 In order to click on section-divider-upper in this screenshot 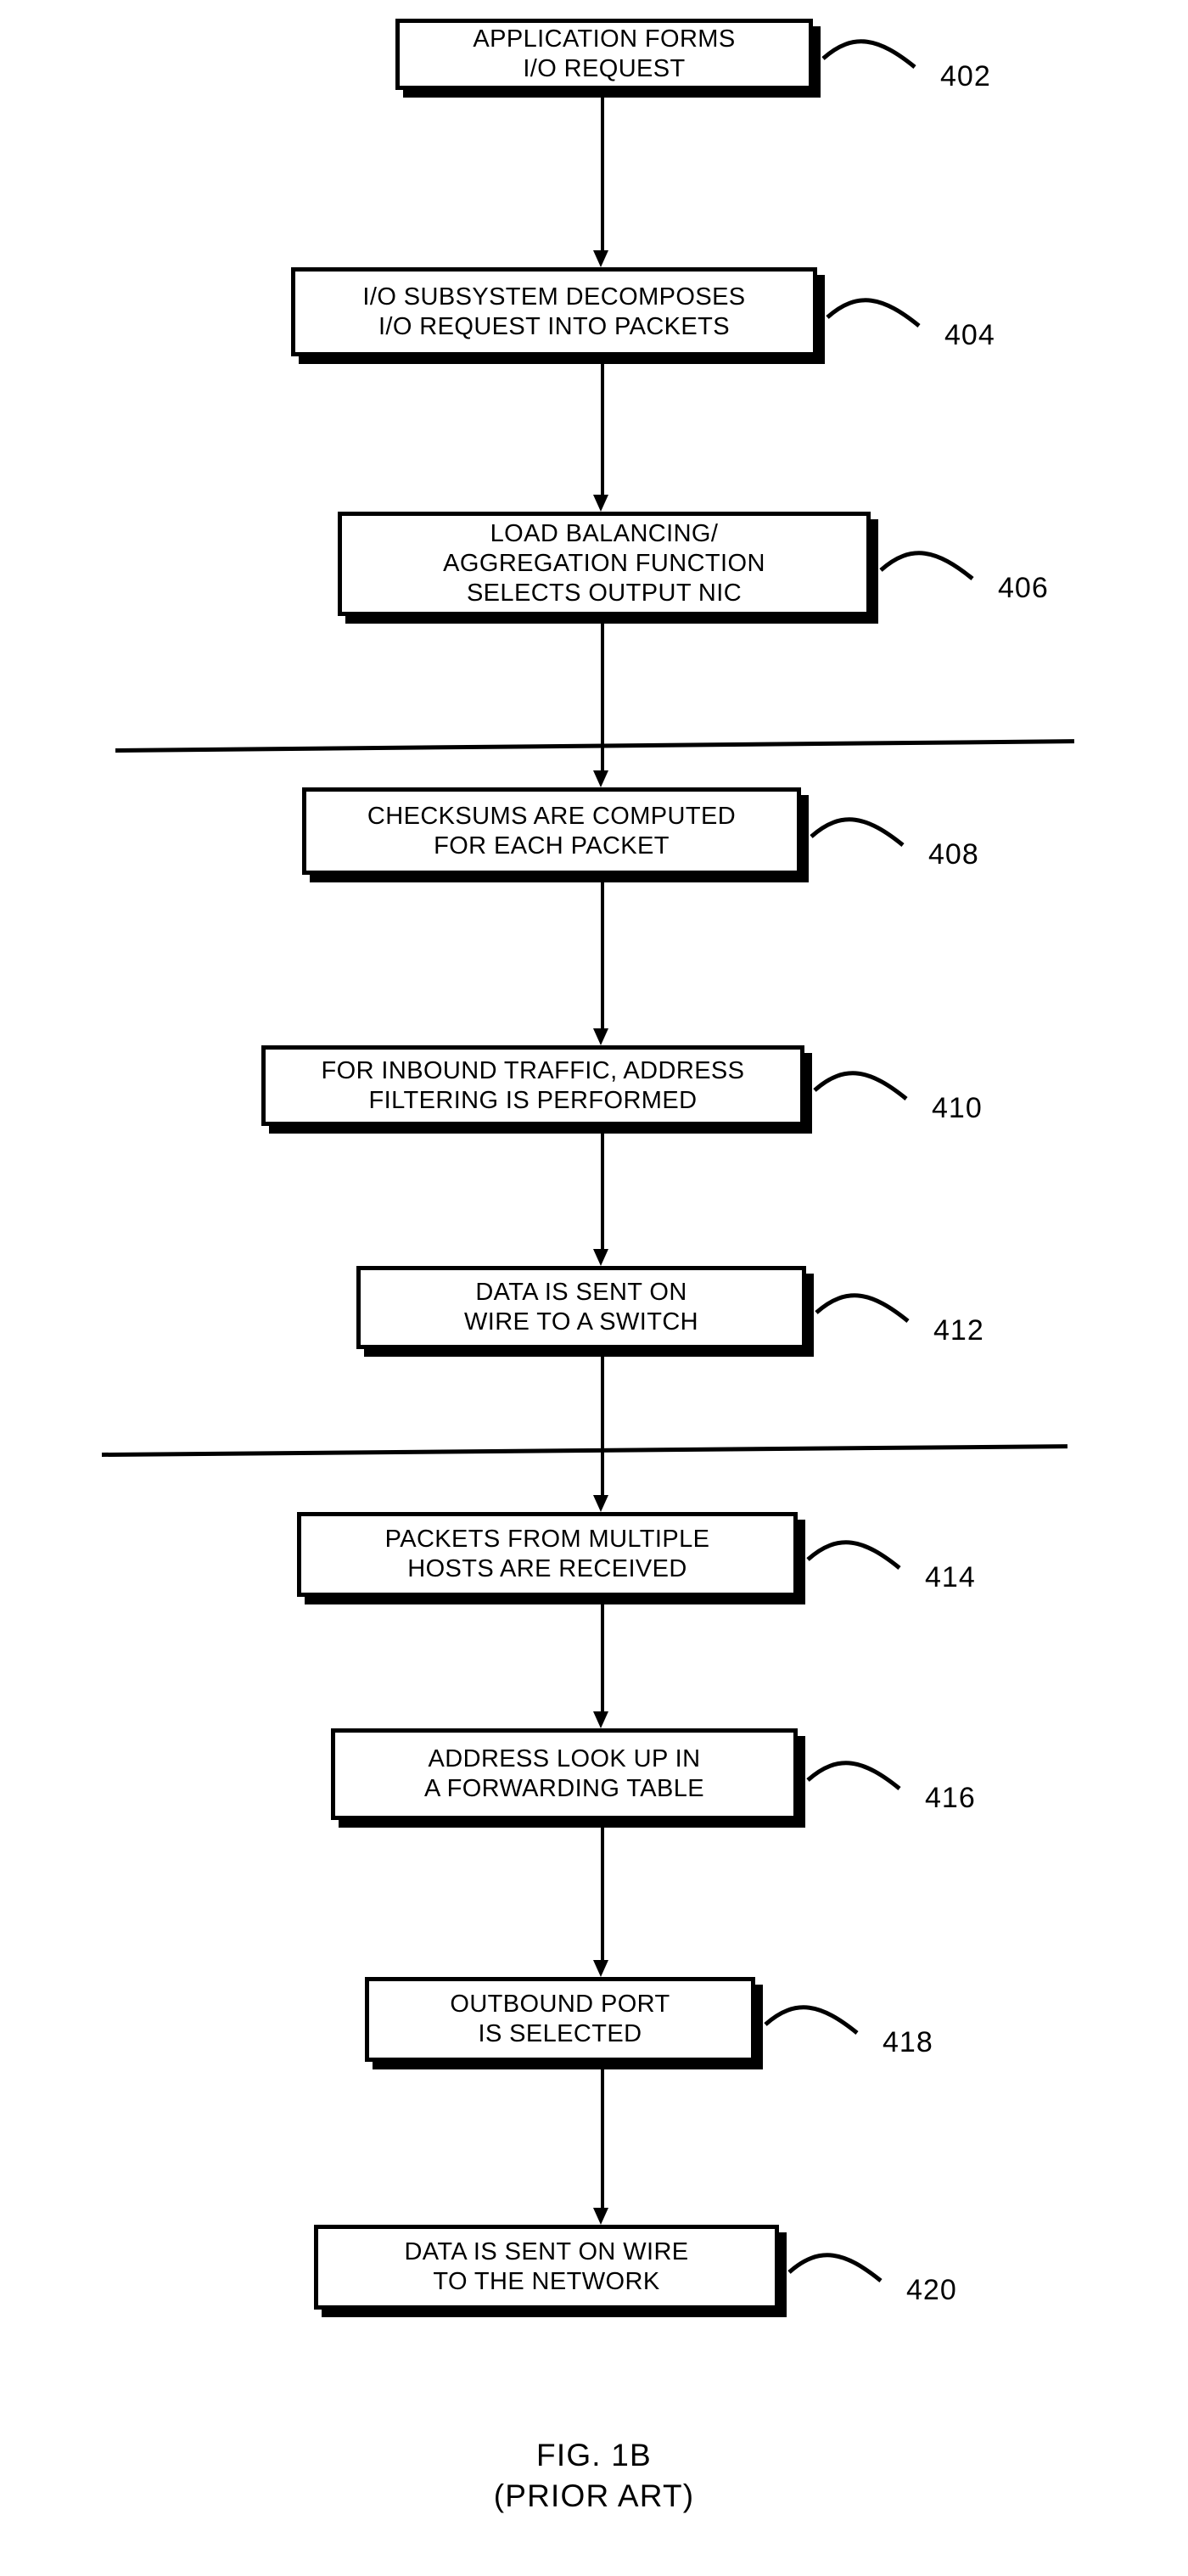, I will do `click(594, 746)`.